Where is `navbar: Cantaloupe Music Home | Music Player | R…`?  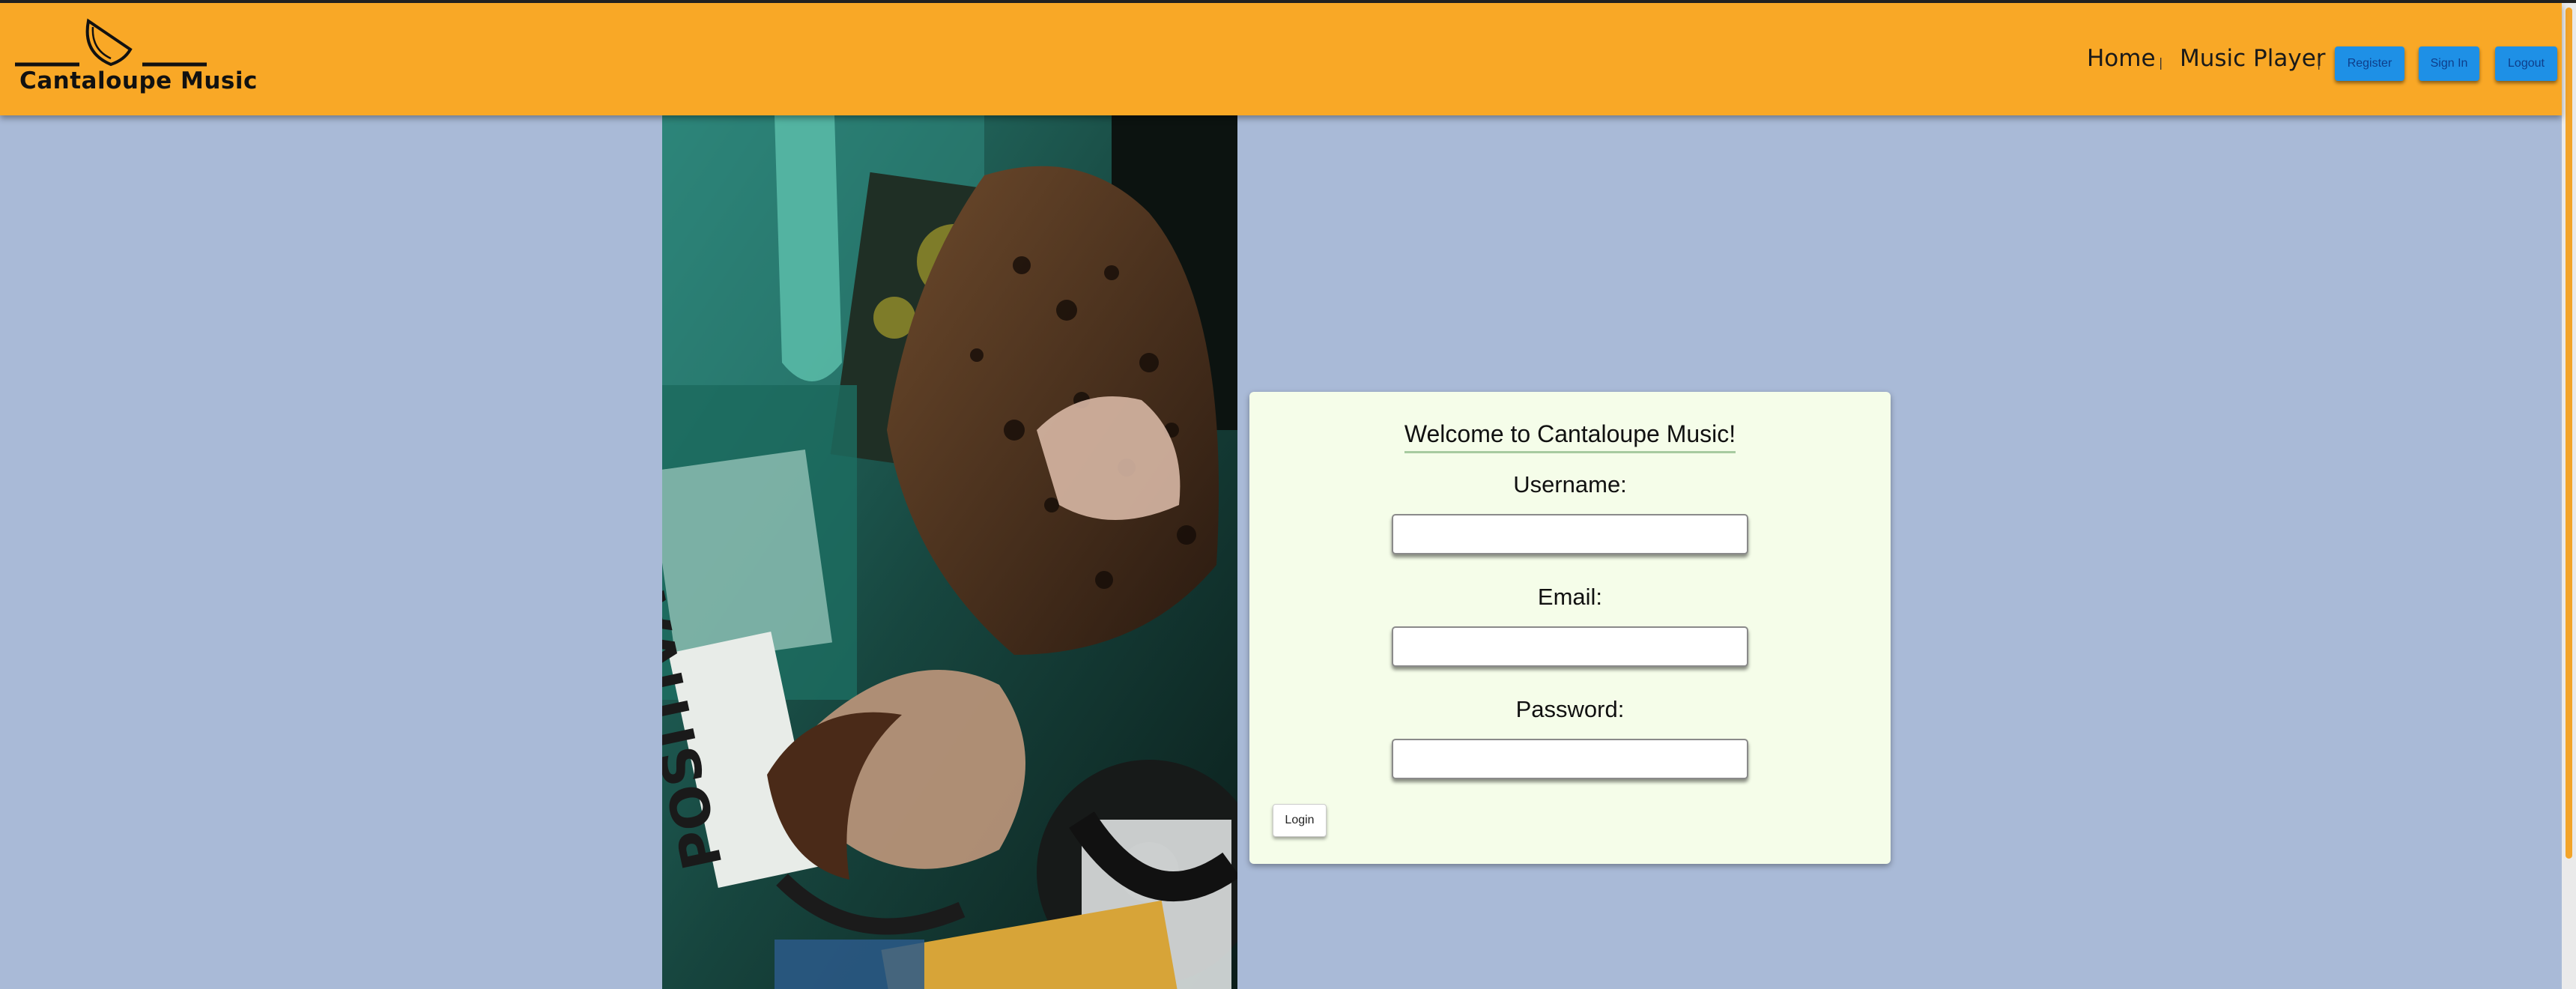
navbar: Cantaloupe Music Home | Music Player | R… is located at coordinates (1281, 59).